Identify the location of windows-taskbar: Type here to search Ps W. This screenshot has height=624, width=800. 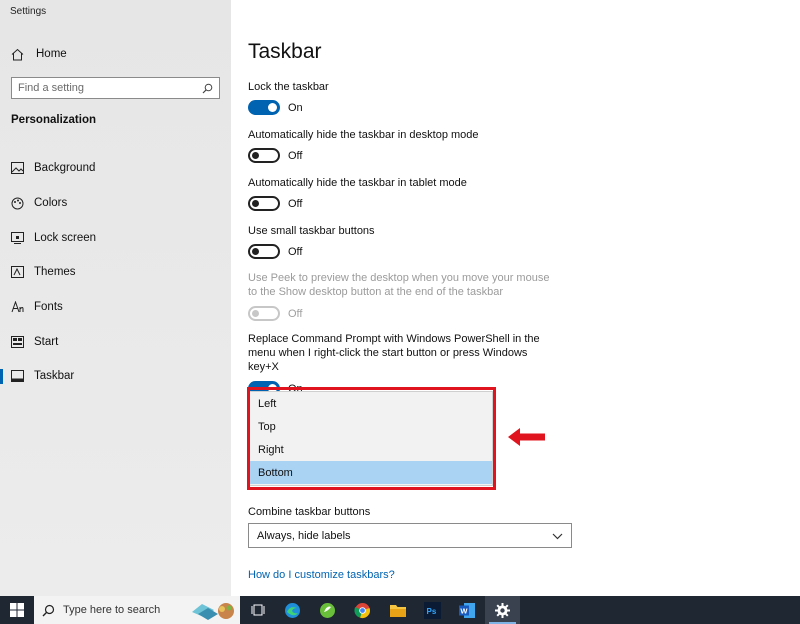
(400, 610).